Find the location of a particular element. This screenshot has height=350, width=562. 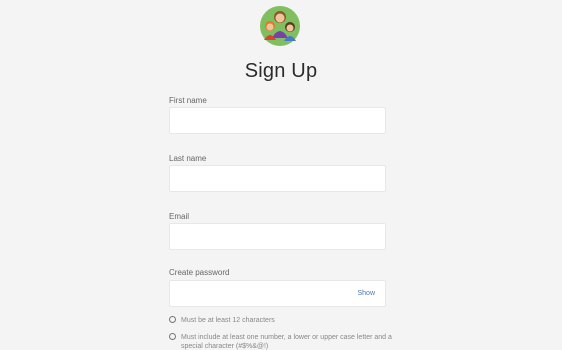

password-label: Create password is located at coordinates (199, 272).